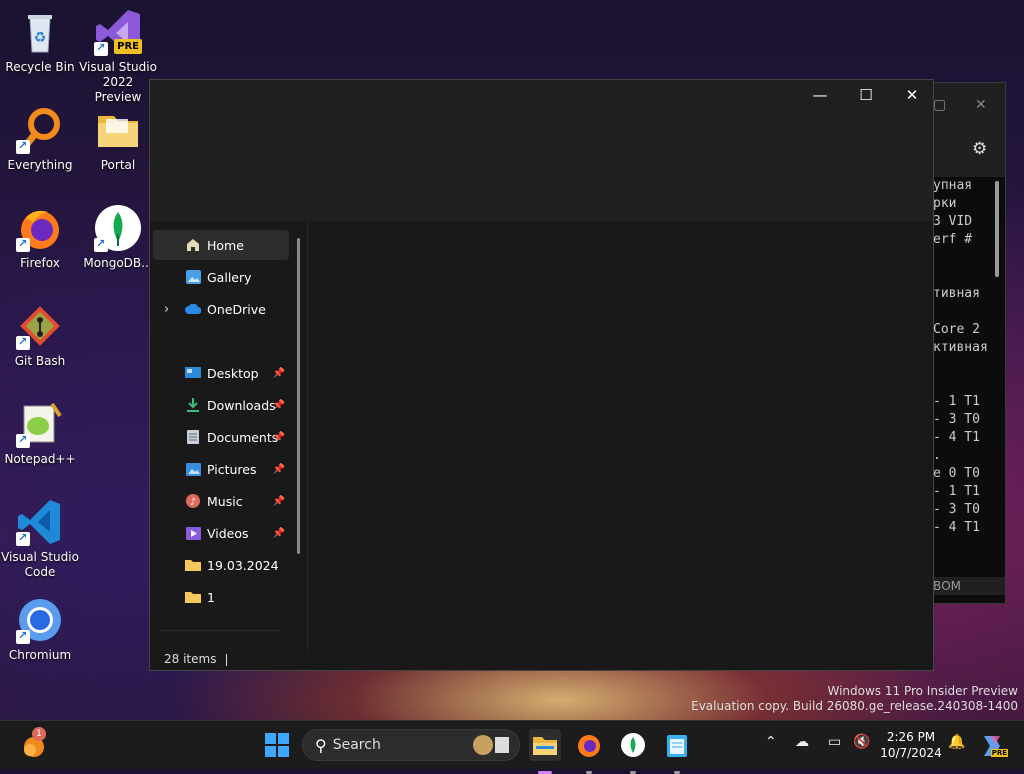 The width and height of the screenshot is (1024, 774). What do you see at coordinates (912, 95) in the screenshot?
I see `close-button: ✕` at bounding box center [912, 95].